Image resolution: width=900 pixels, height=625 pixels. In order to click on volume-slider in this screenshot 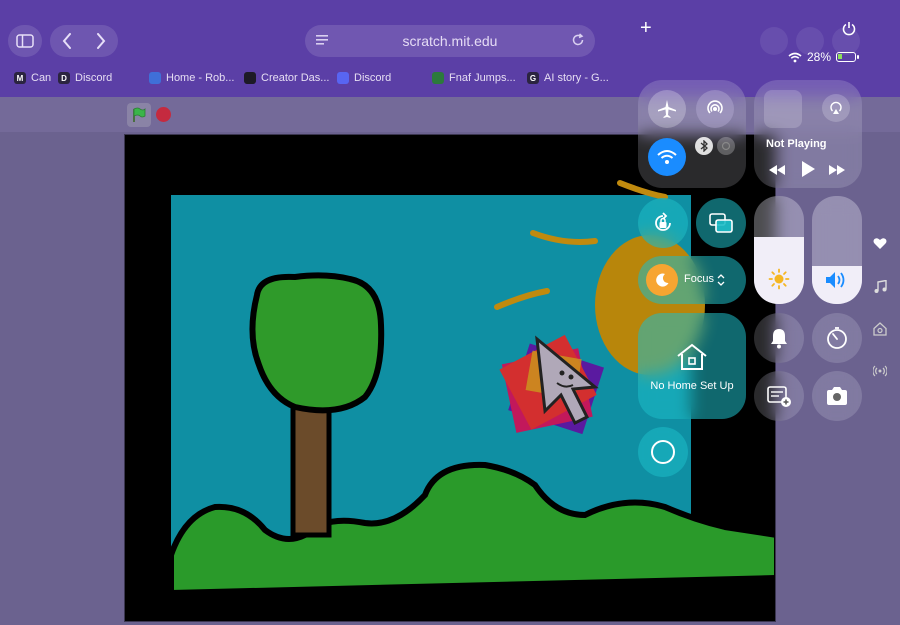, I will do `click(837, 250)`.